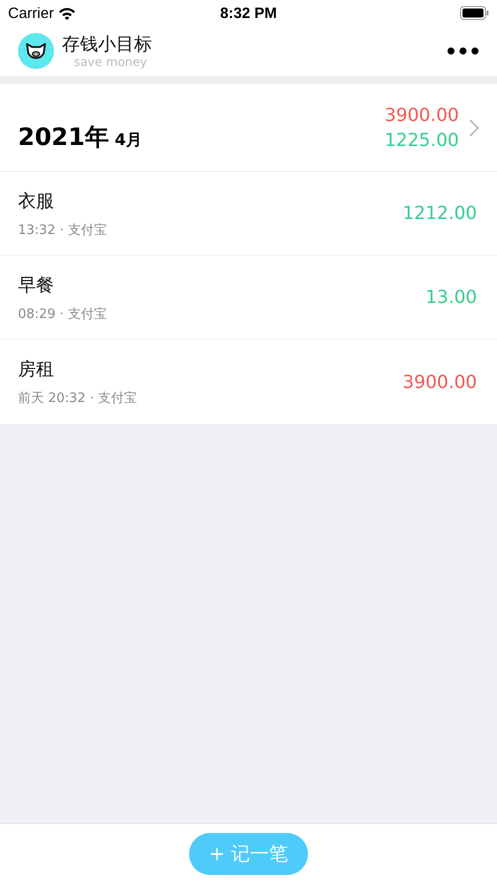 This screenshot has height=883, width=497. Describe the element at coordinates (474, 13) in the screenshot. I see `battery-icon` at that location.